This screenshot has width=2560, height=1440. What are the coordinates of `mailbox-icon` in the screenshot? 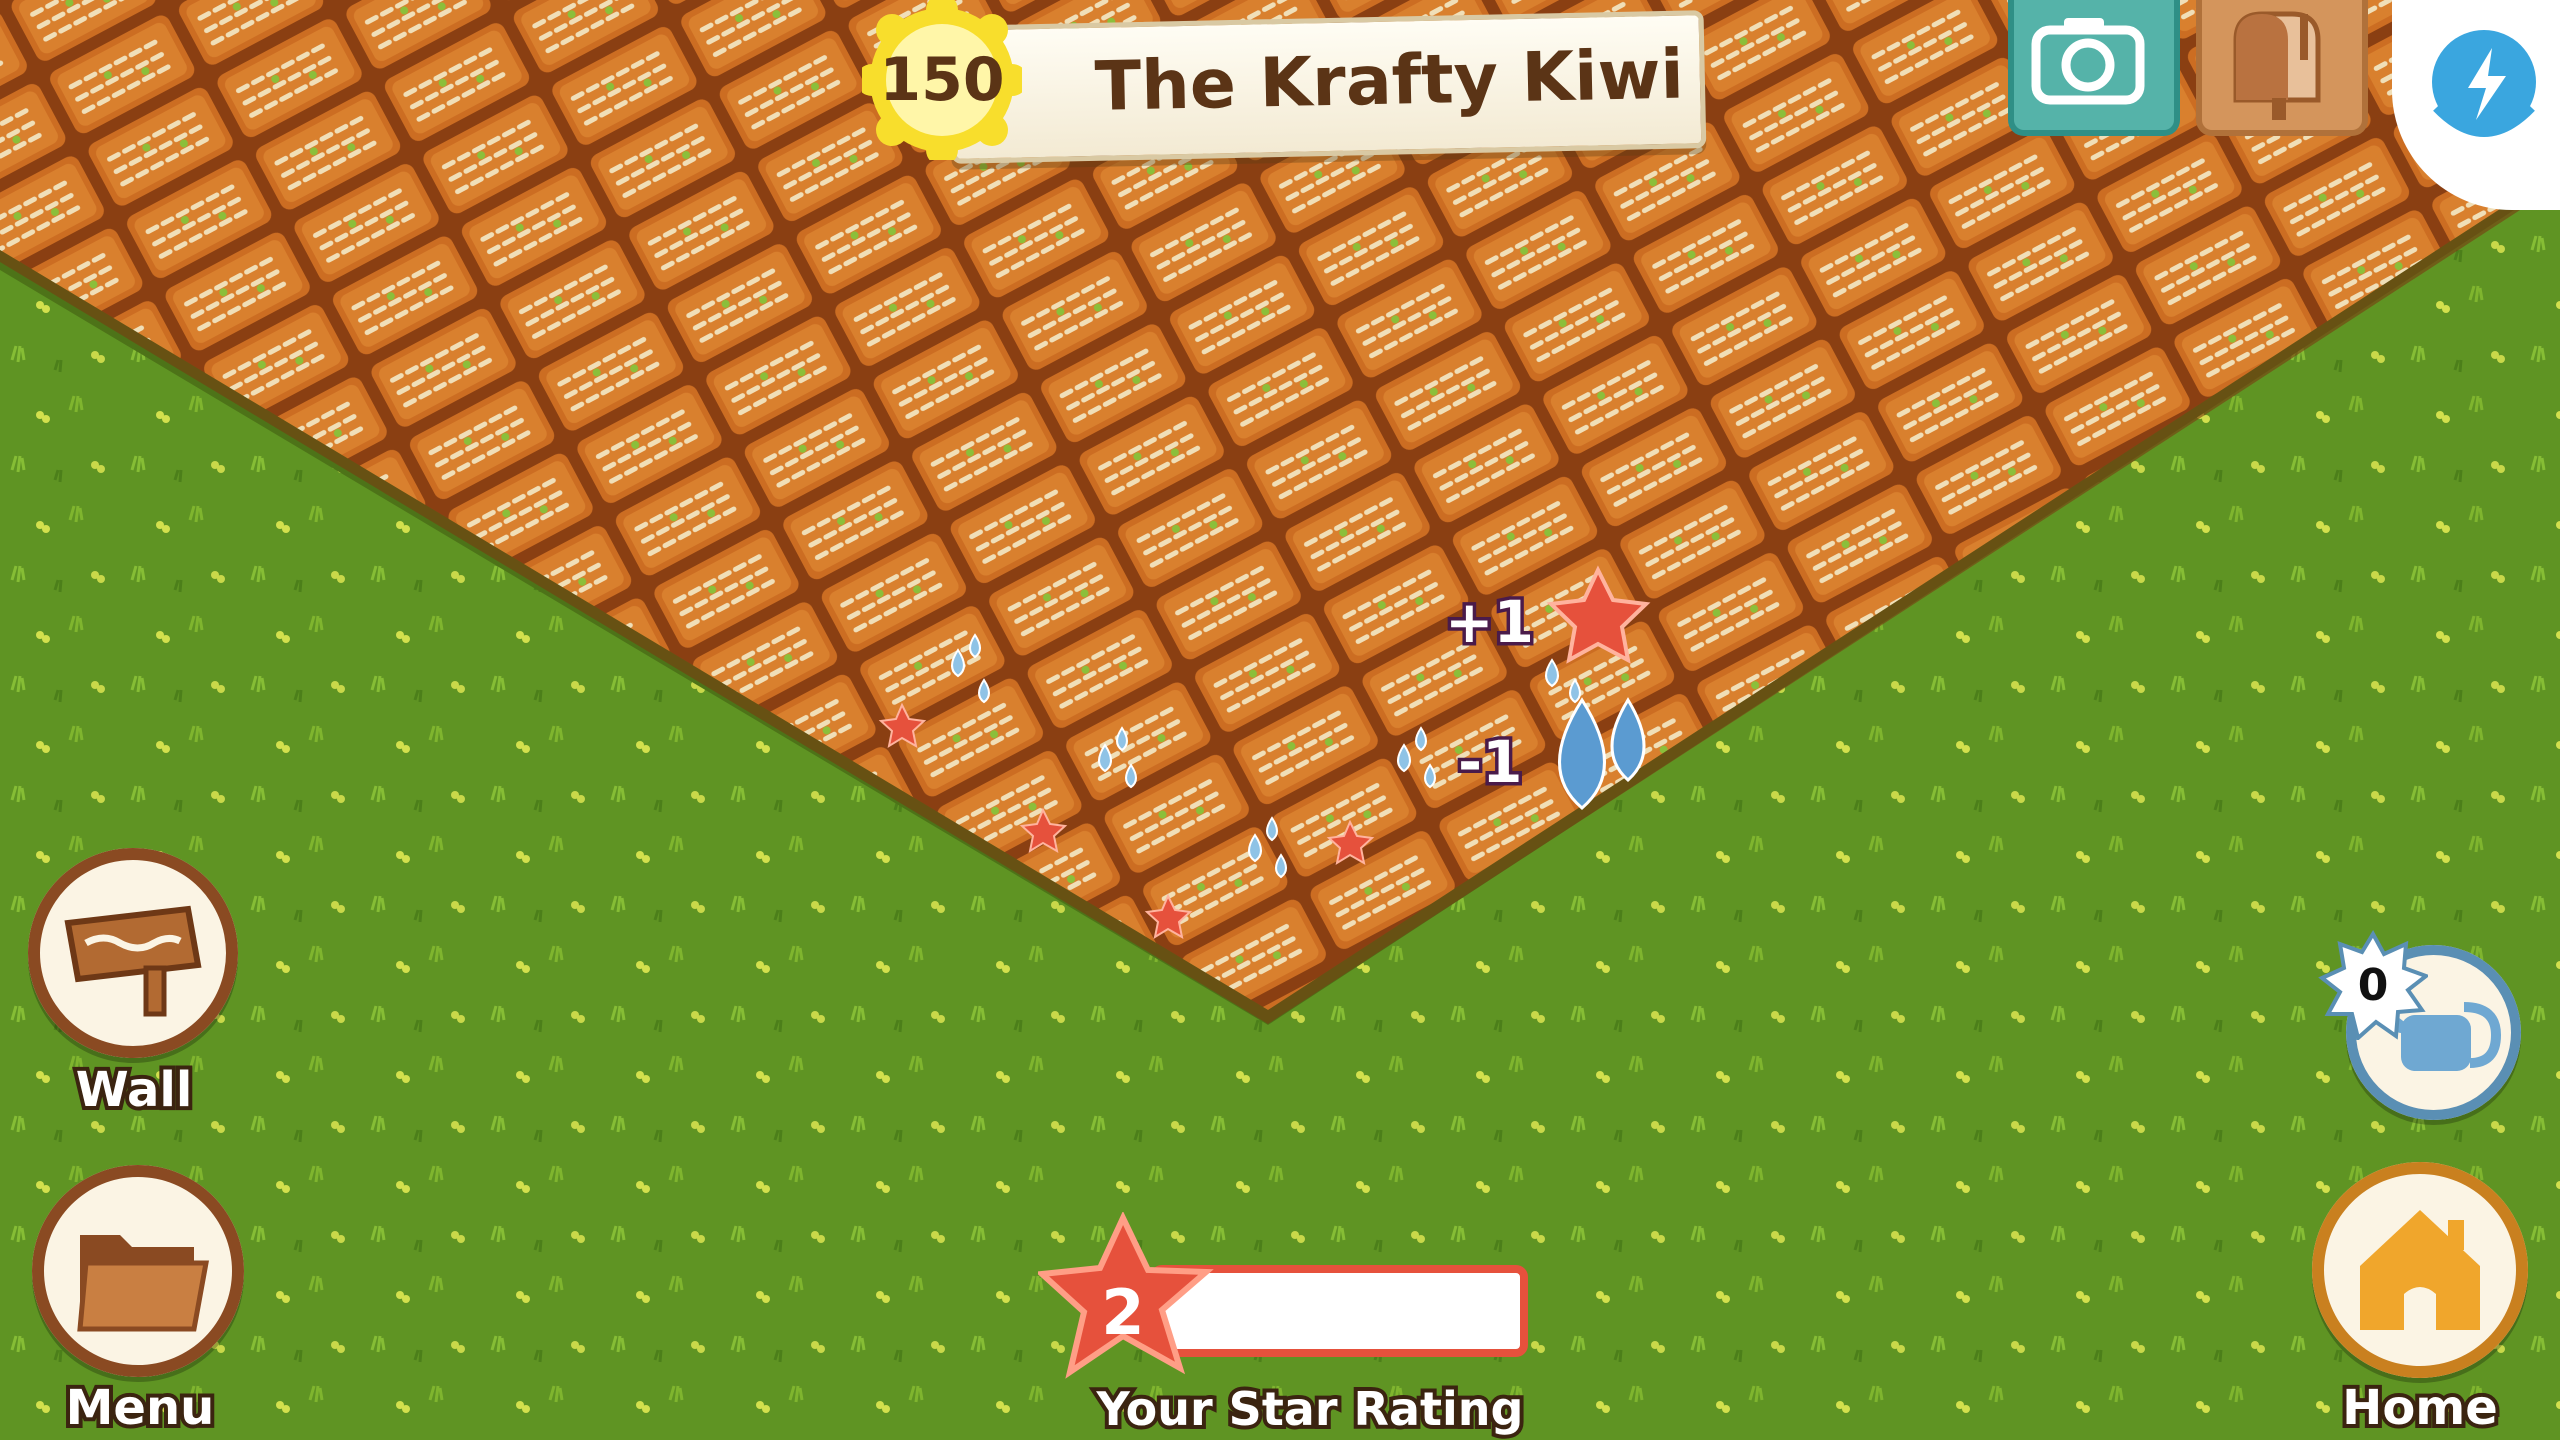 It's located at (2277, 65).